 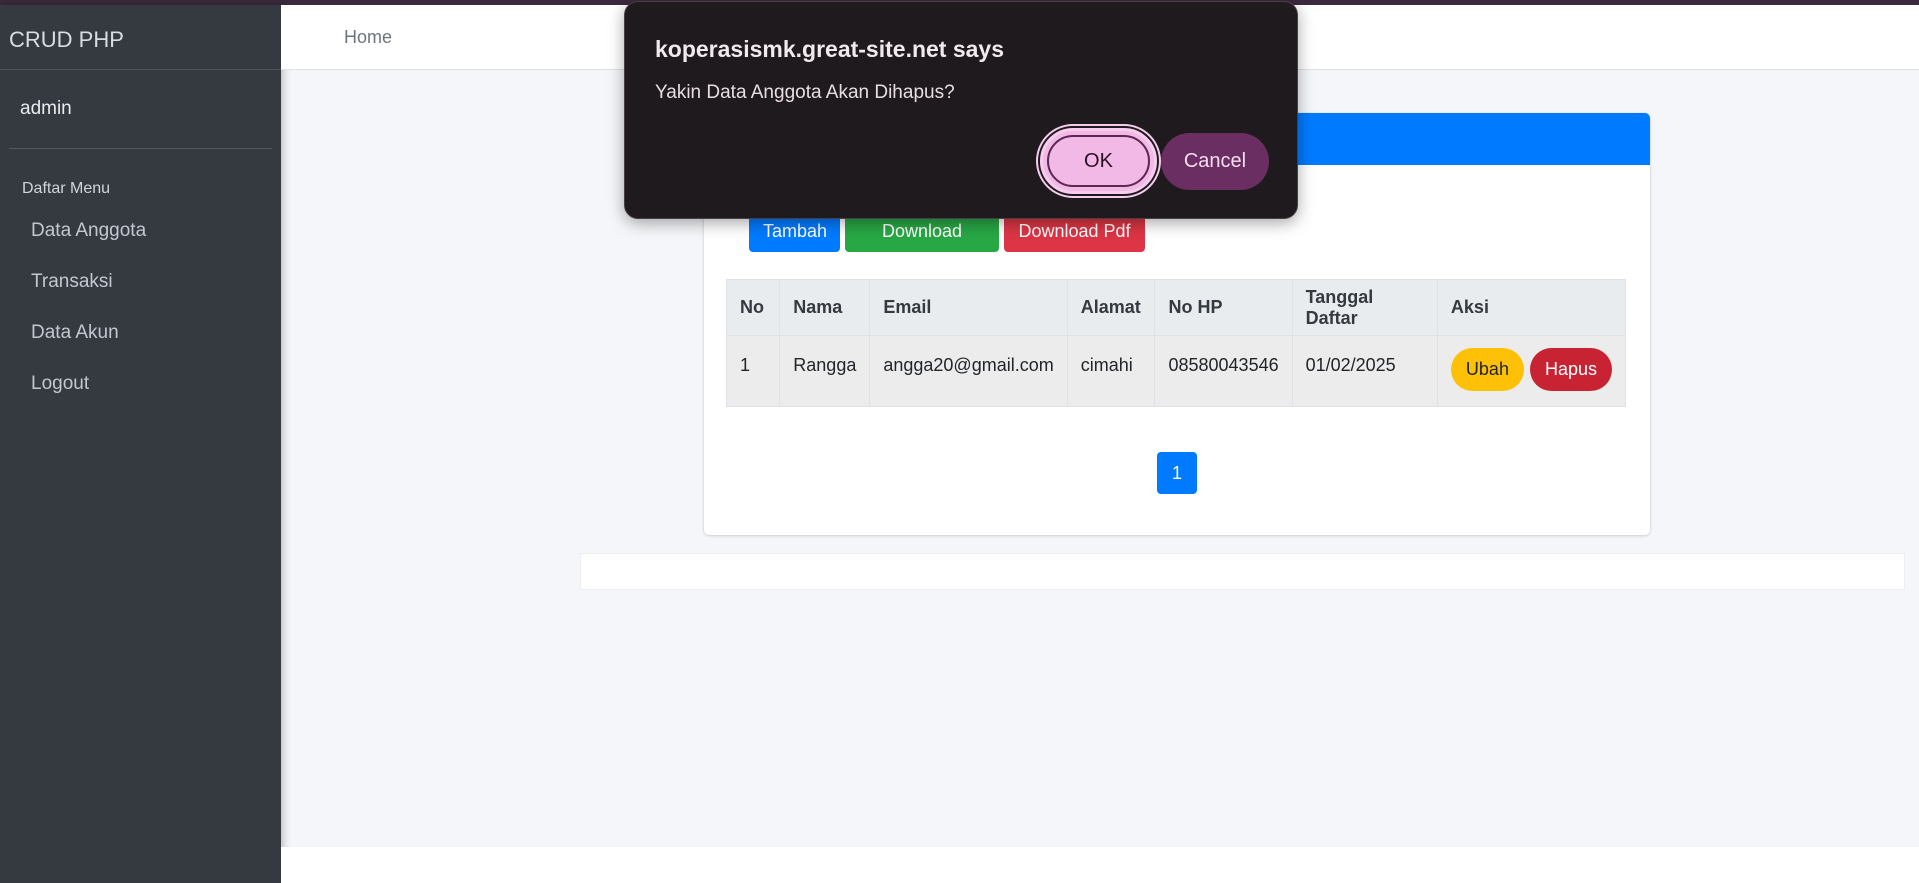 What do you see at coordinates (1177, 473) in the screenshot?
I see `pagination-page-1: 1` at bounding box center [1177, 473].